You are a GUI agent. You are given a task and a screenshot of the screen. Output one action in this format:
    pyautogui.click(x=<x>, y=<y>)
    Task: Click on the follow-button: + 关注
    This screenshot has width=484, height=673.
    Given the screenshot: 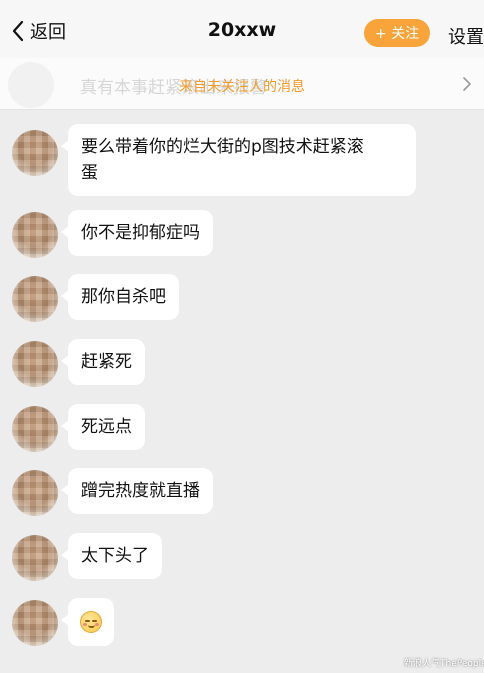 What is the action you would take?
    pyautogui.click(x=397, y=33)
    